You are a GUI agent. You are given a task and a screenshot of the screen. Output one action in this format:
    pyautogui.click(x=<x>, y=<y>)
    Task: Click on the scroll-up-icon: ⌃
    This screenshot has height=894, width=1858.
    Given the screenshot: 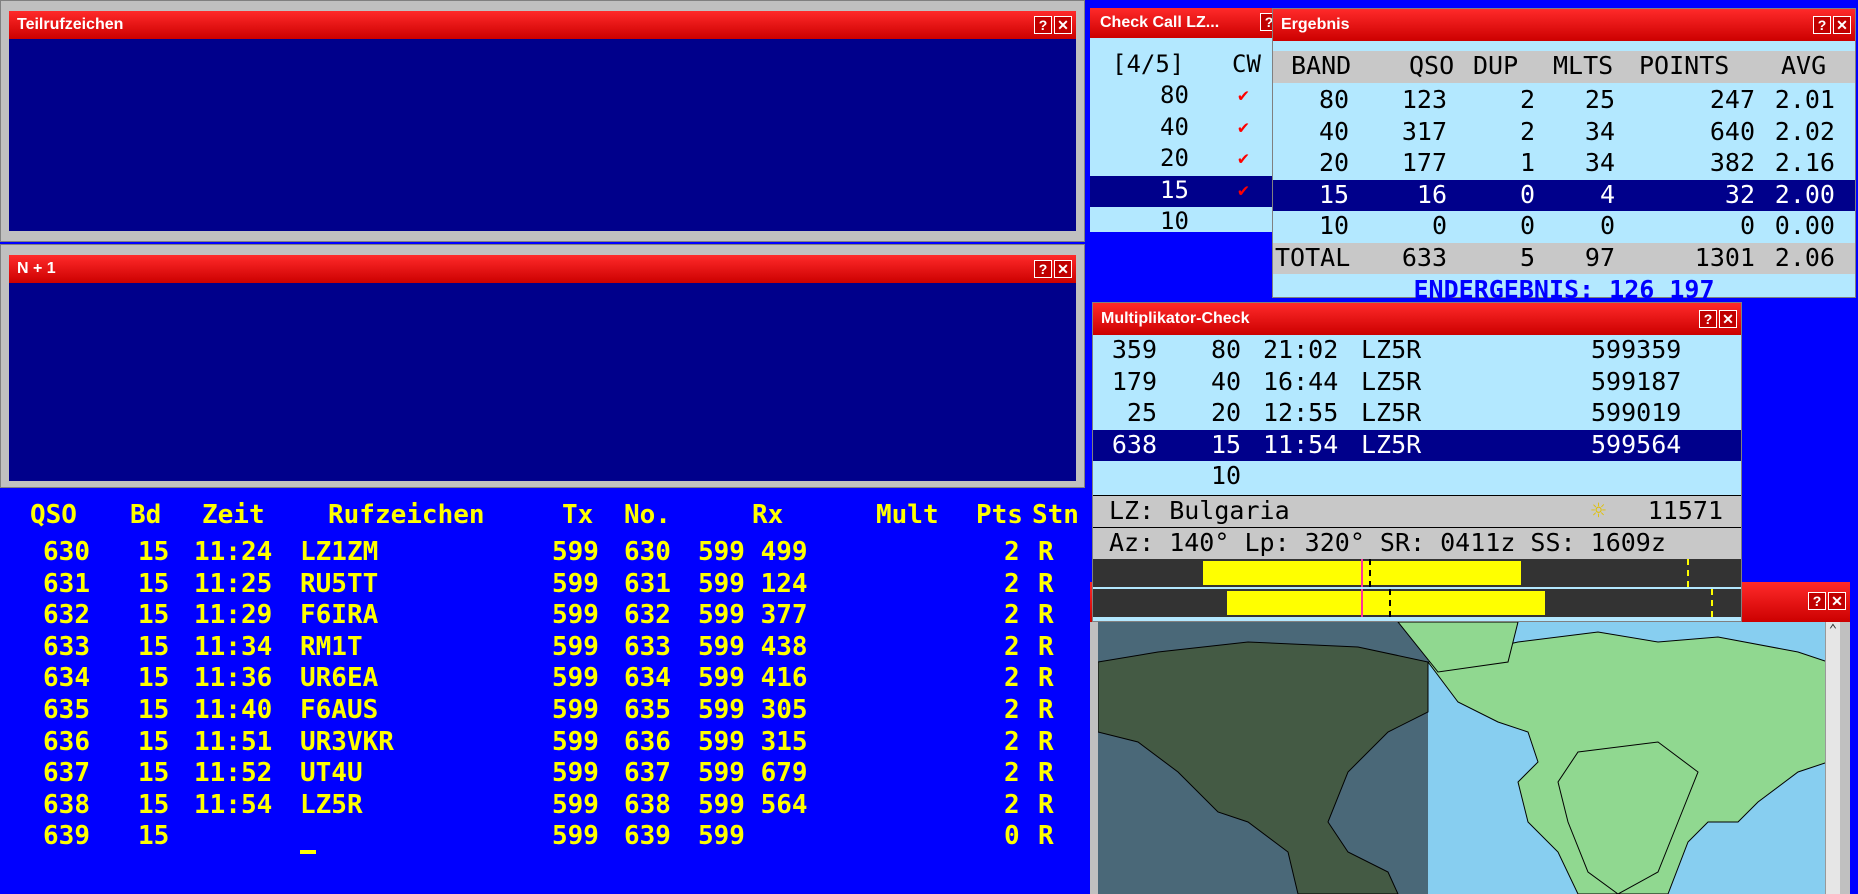 What is the action you would take?
    pyautogui.click(x=1833, y=630)
    